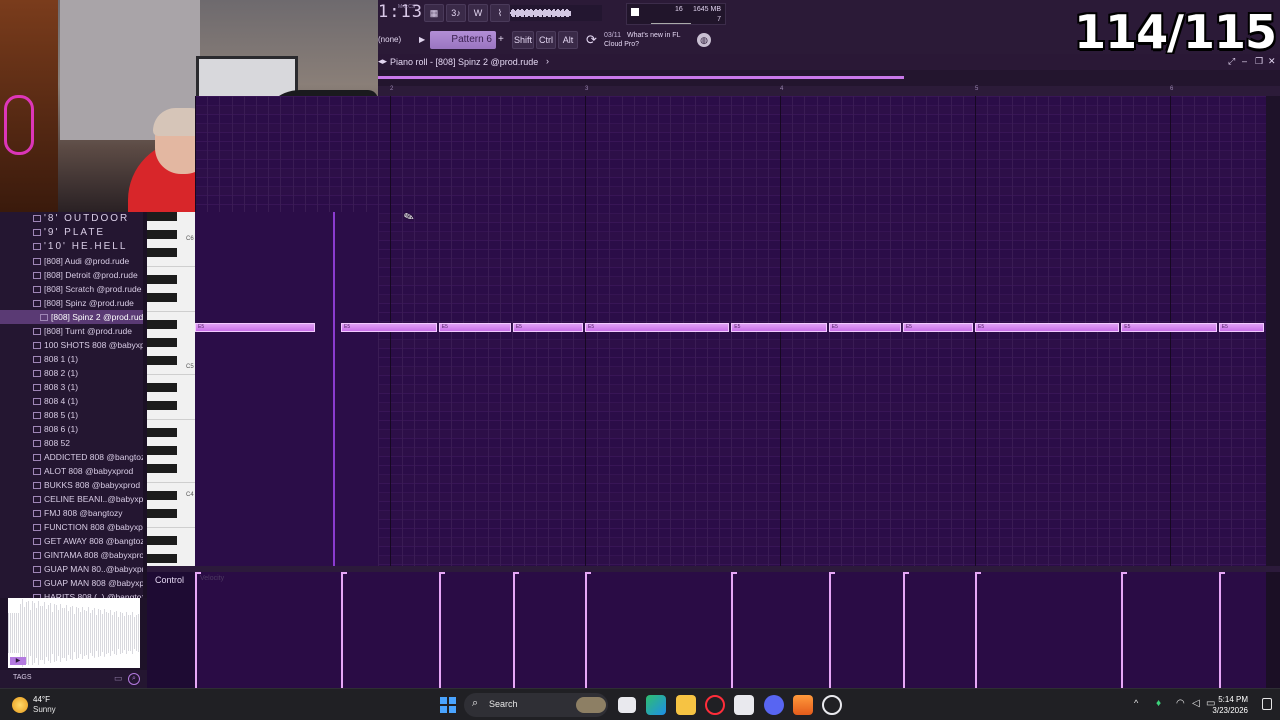 Image resolution: width=1280 pixels, height=720 pixels. I want to click on piano-roll-menu-icon: ◂▸, so click(382, 61).